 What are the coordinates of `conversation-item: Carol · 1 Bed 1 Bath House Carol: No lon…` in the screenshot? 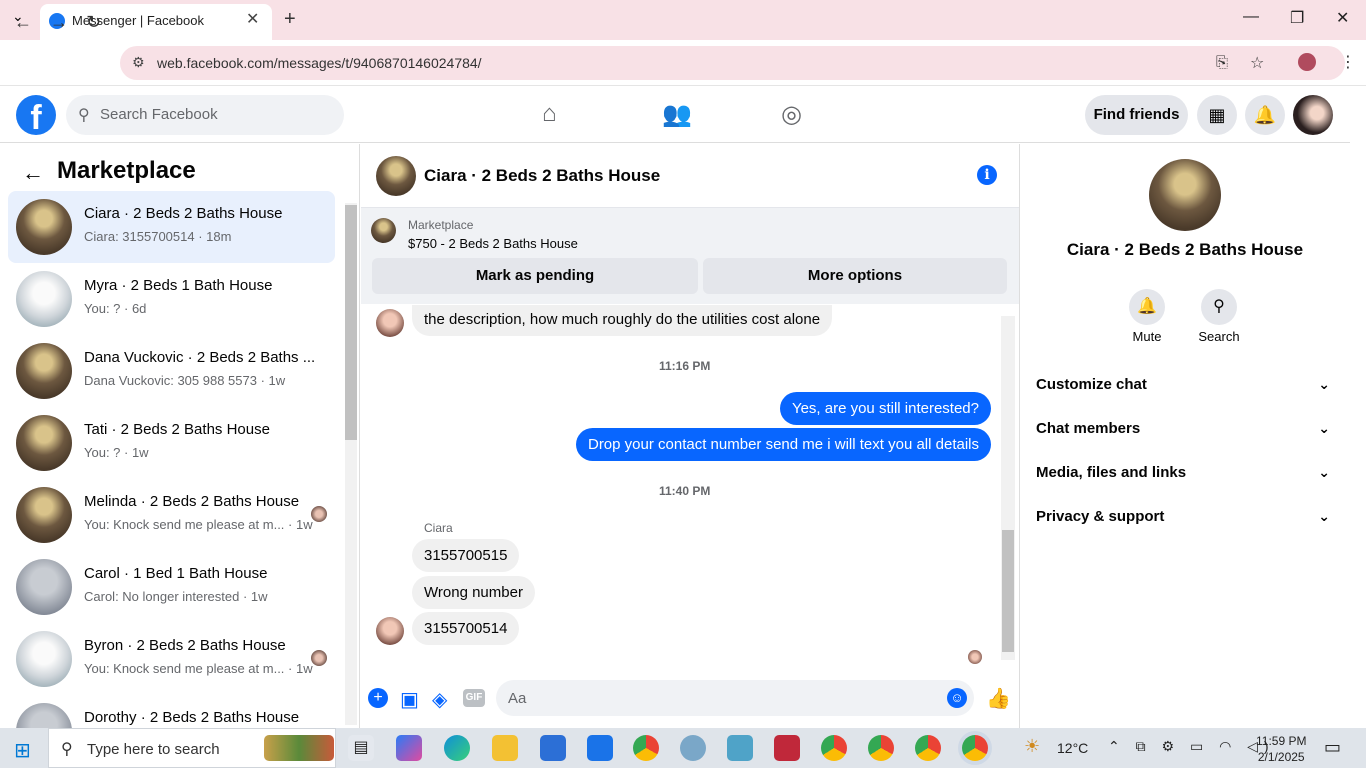 It's located at (171, 587).